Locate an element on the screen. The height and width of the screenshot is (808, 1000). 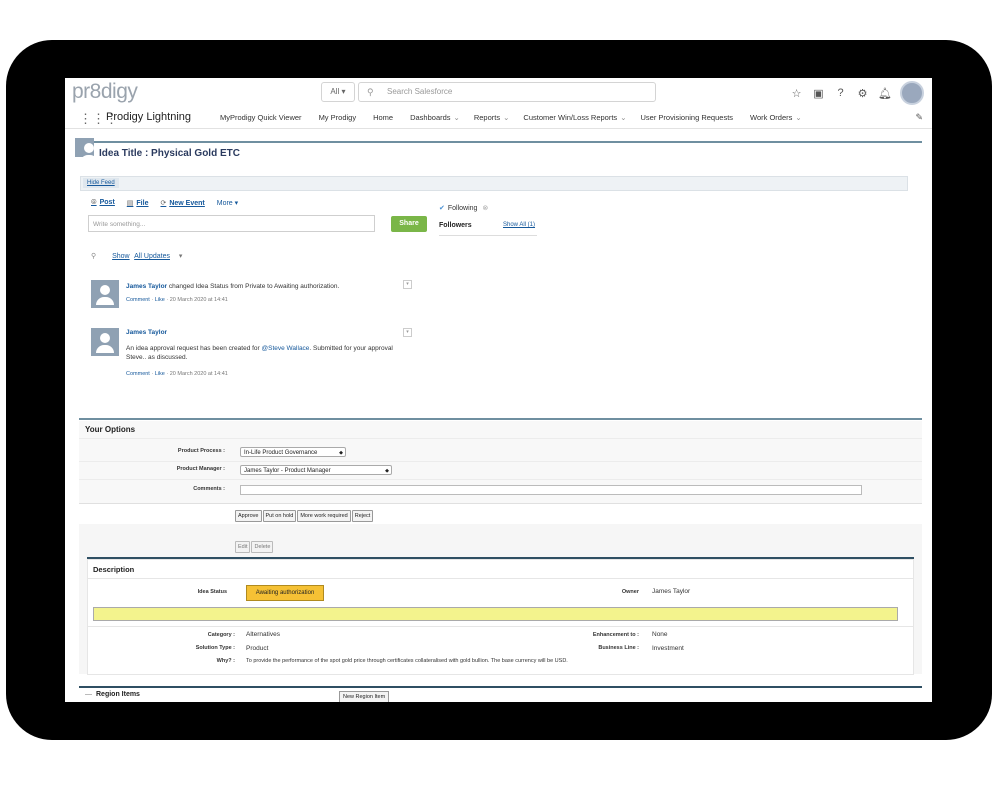
chevron-down-icon: ◆ is located at coordinates (341, 453).